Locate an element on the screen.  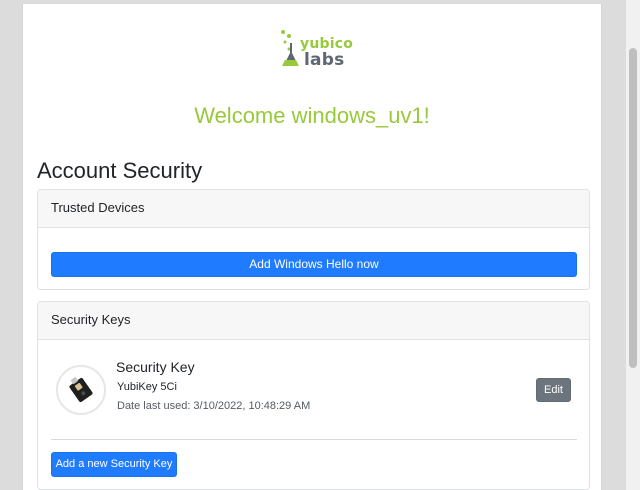
add-security-key-button: Add a new Security Key is located at coordinates (114, 464).